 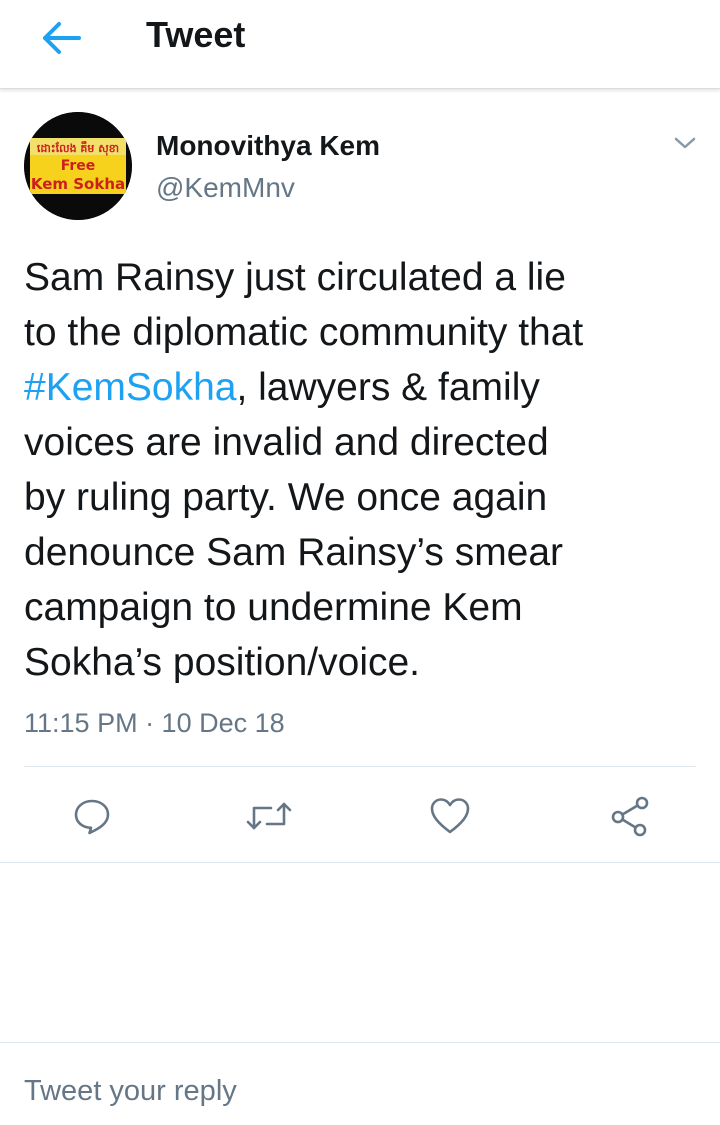 What do you see at coordinates (286, 497) in the screenshot?
I see `tweet-line: by ruling party. We once again` at bounding box center [286, 497].